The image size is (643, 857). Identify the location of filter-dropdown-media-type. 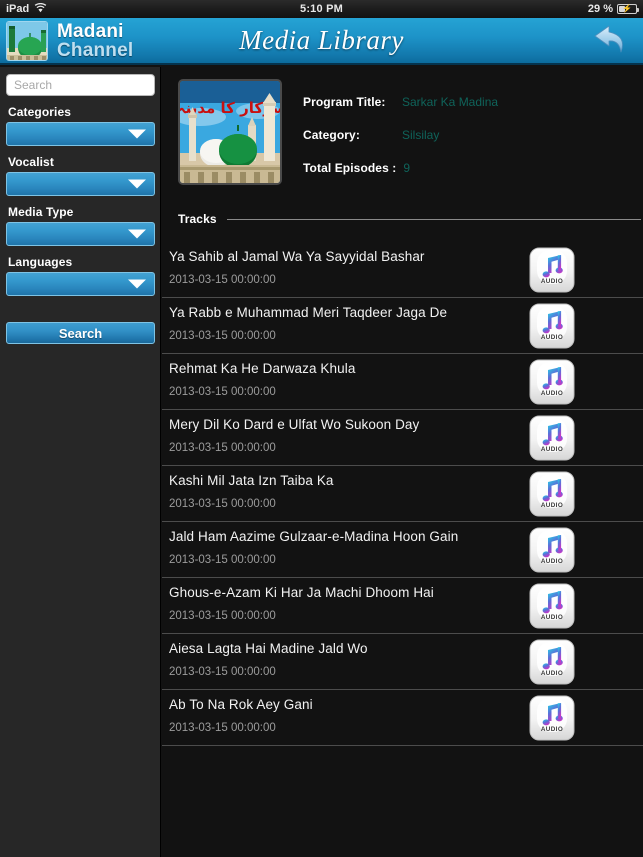
(80, 234).